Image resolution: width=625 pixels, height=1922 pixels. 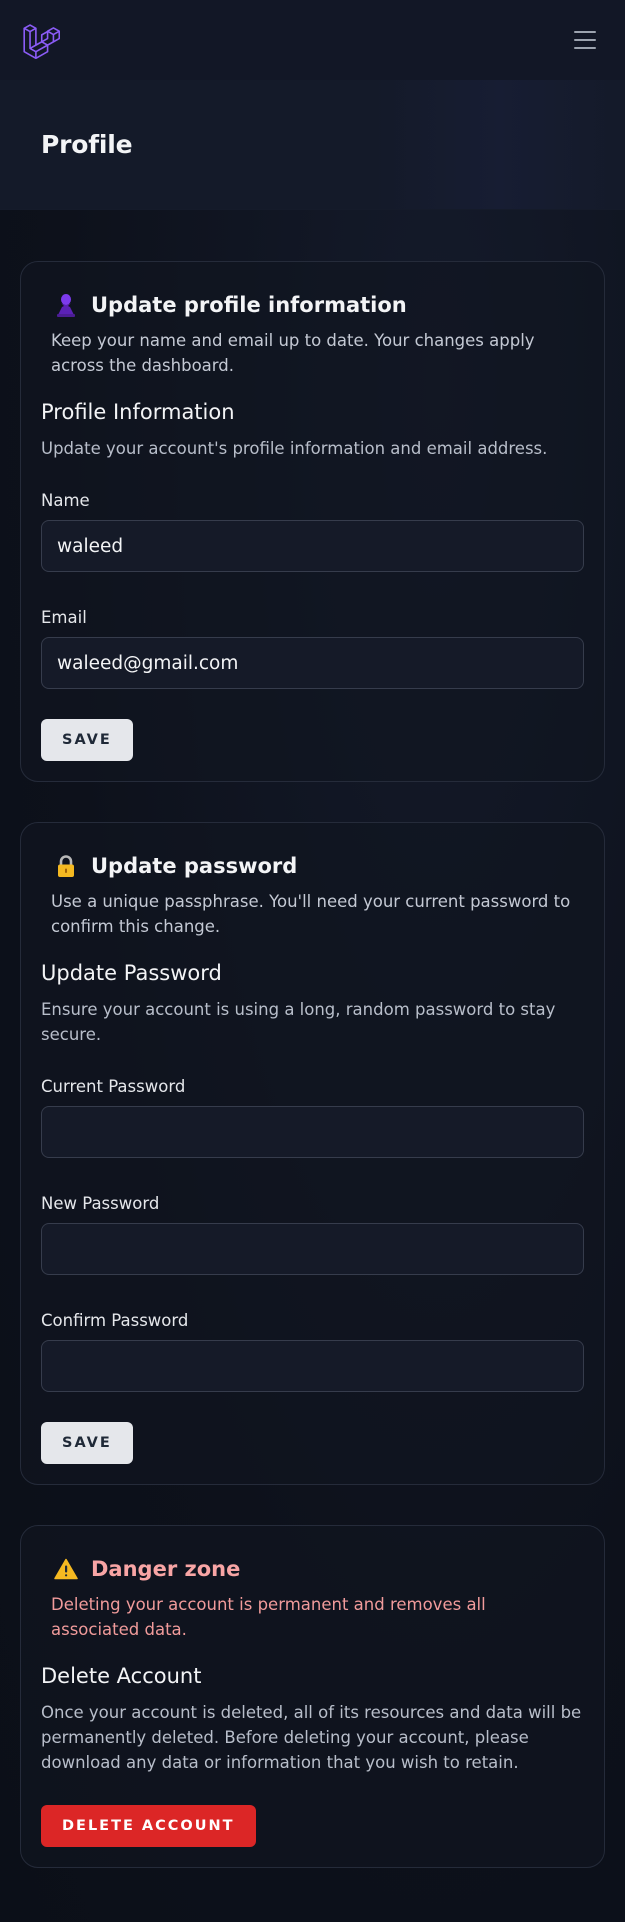 I want to click on name-input, so click(x=312, y=546).